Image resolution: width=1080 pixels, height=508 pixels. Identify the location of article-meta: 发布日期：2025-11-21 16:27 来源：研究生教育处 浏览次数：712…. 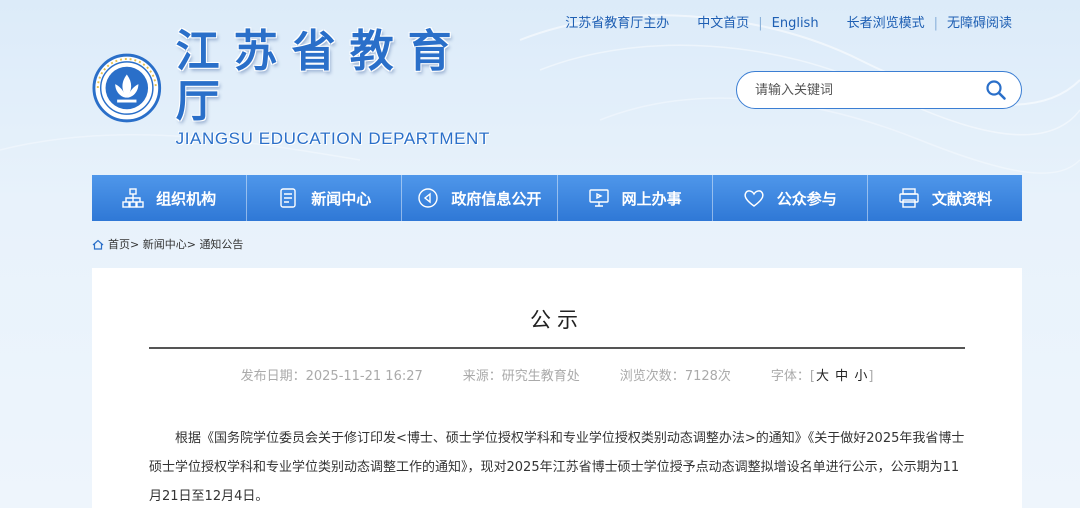
(557, 374).